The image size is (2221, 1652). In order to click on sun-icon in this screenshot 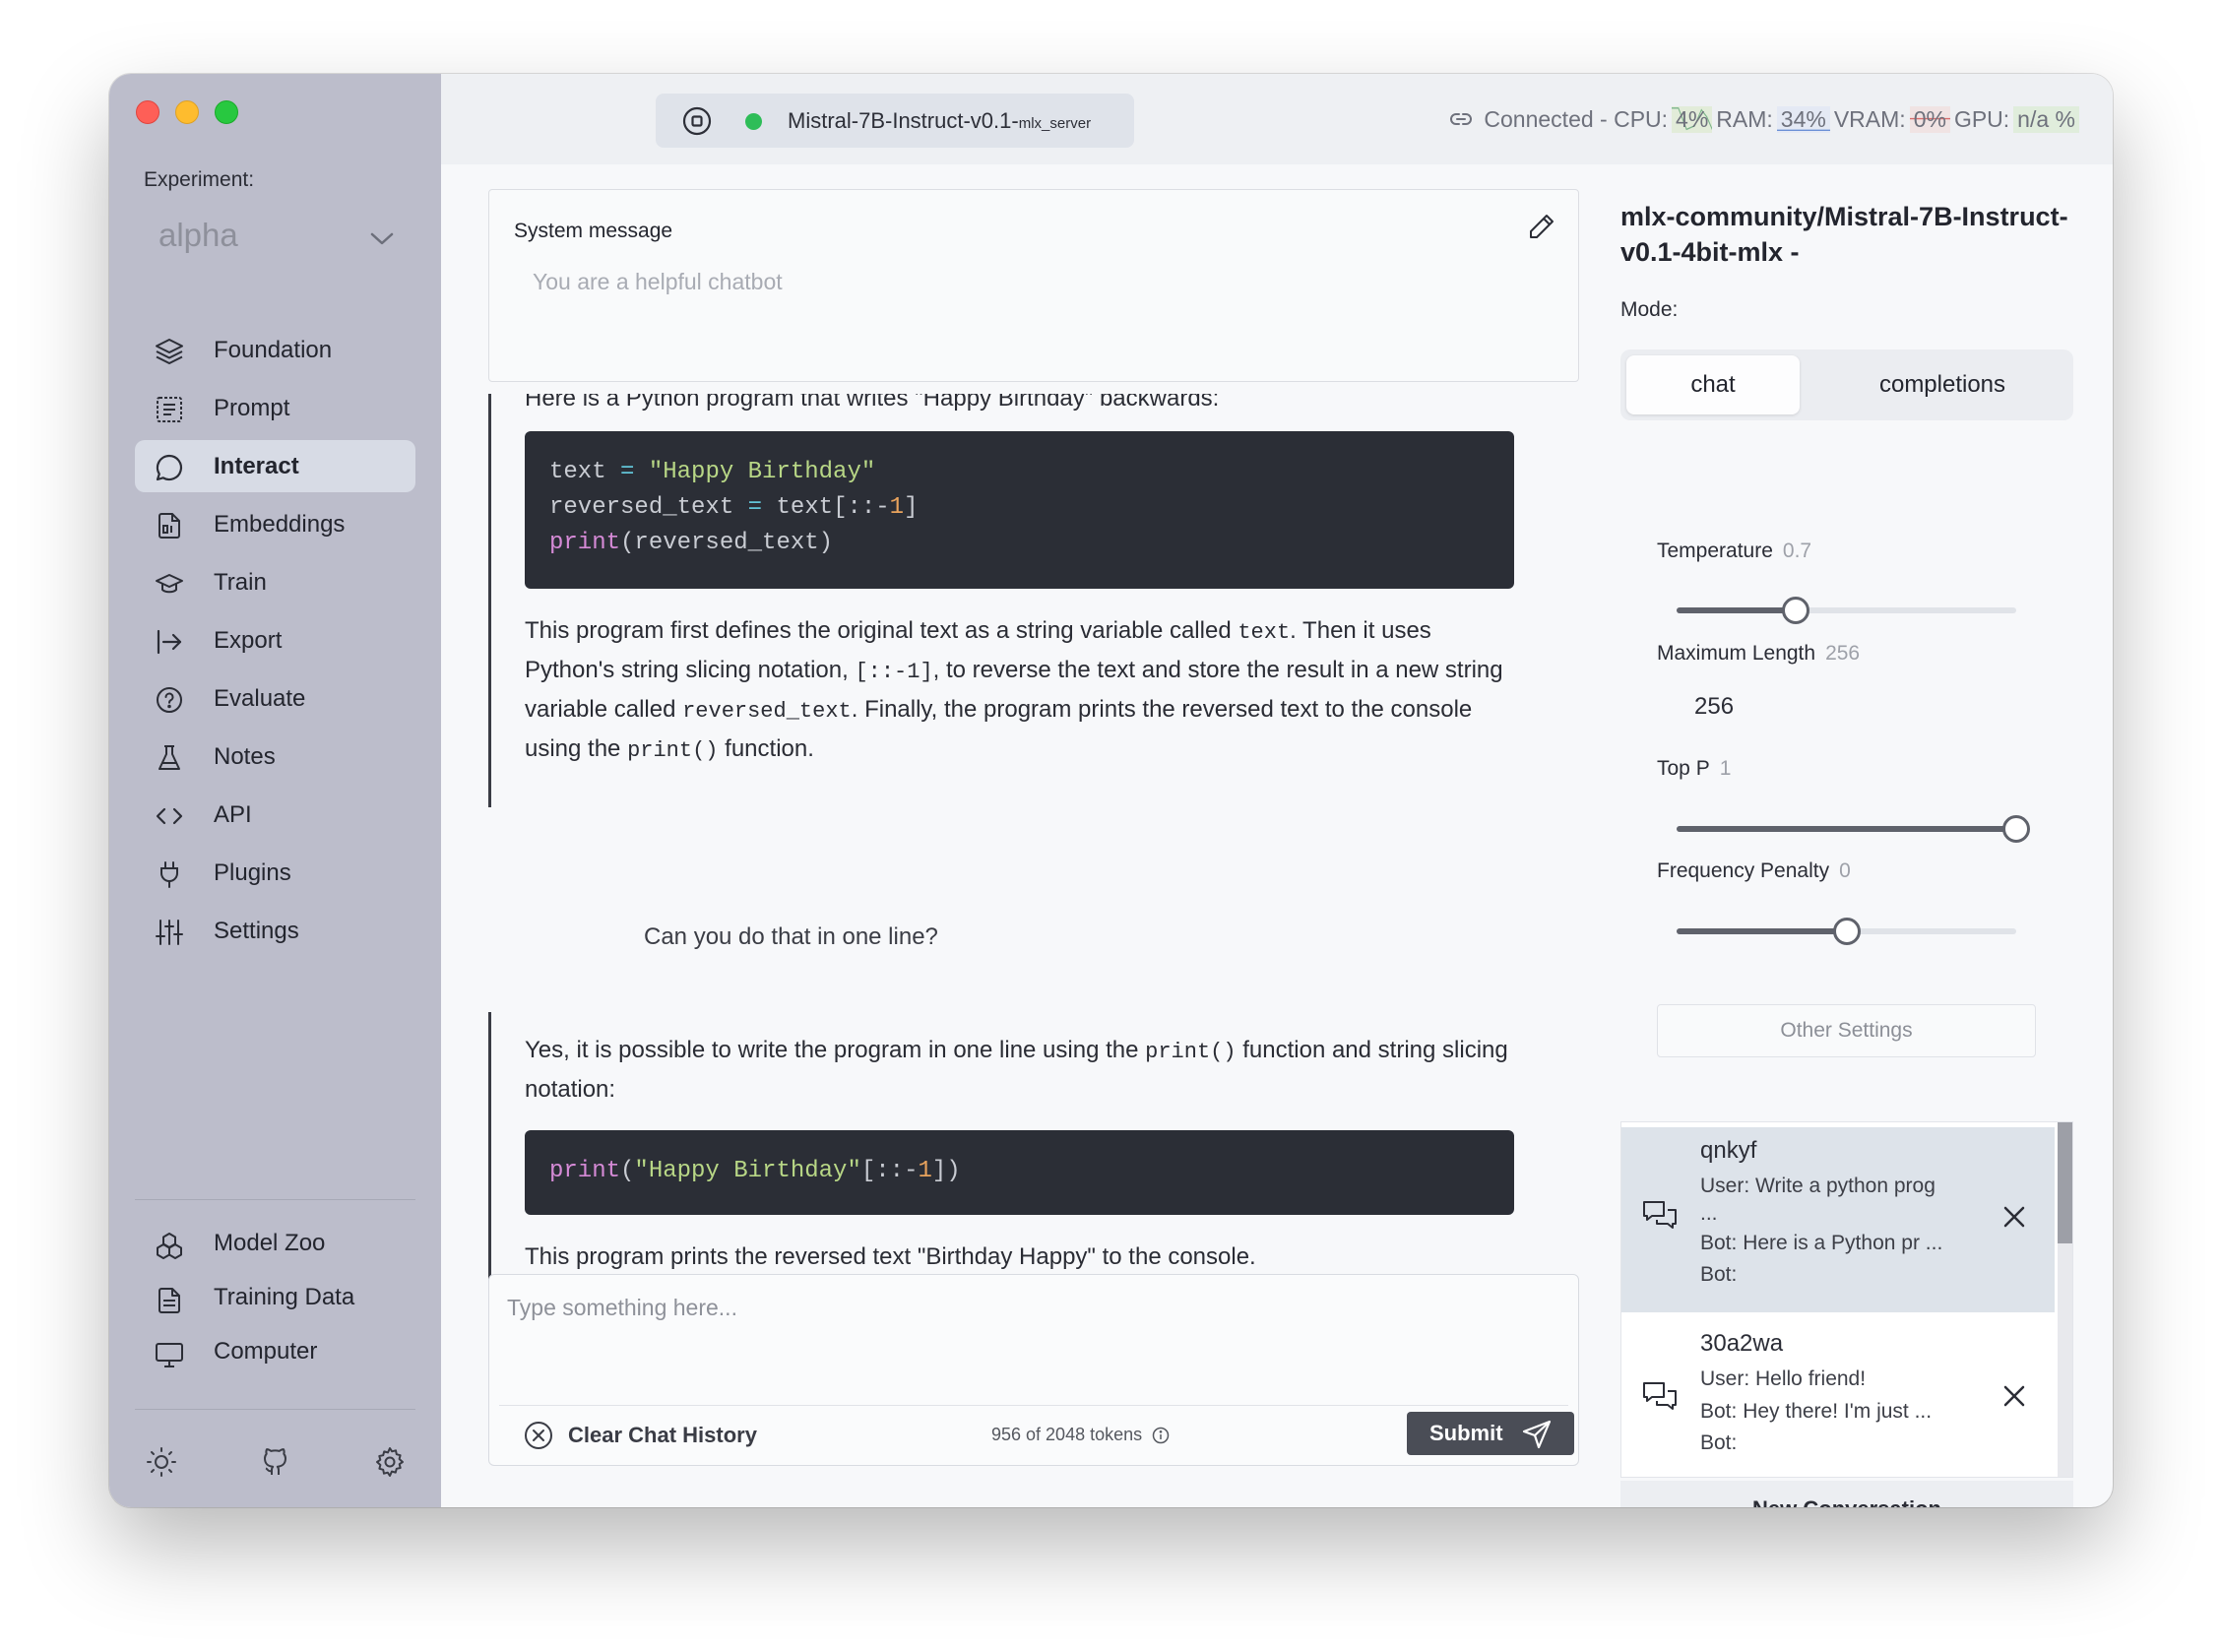, I will do `click(162, 1462)`.